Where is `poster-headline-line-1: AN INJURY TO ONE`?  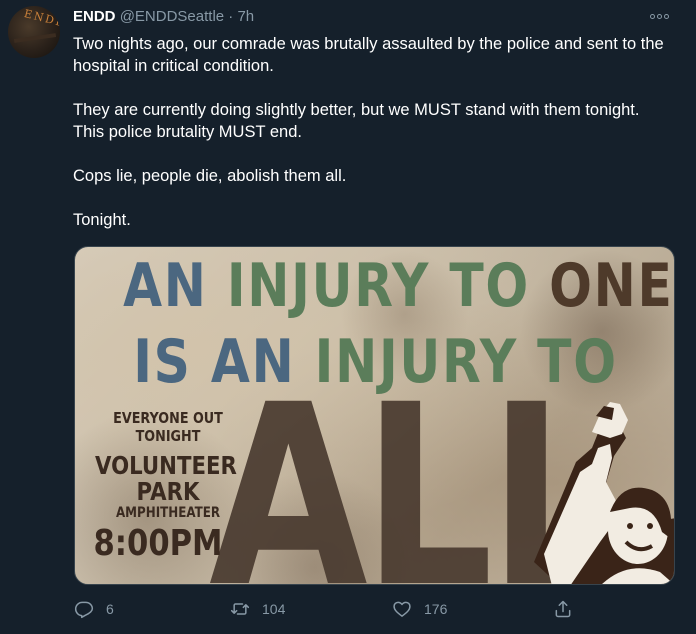 poster-headline-line-1: AN INJURY TO ONE is located at coordinates (397, 286).